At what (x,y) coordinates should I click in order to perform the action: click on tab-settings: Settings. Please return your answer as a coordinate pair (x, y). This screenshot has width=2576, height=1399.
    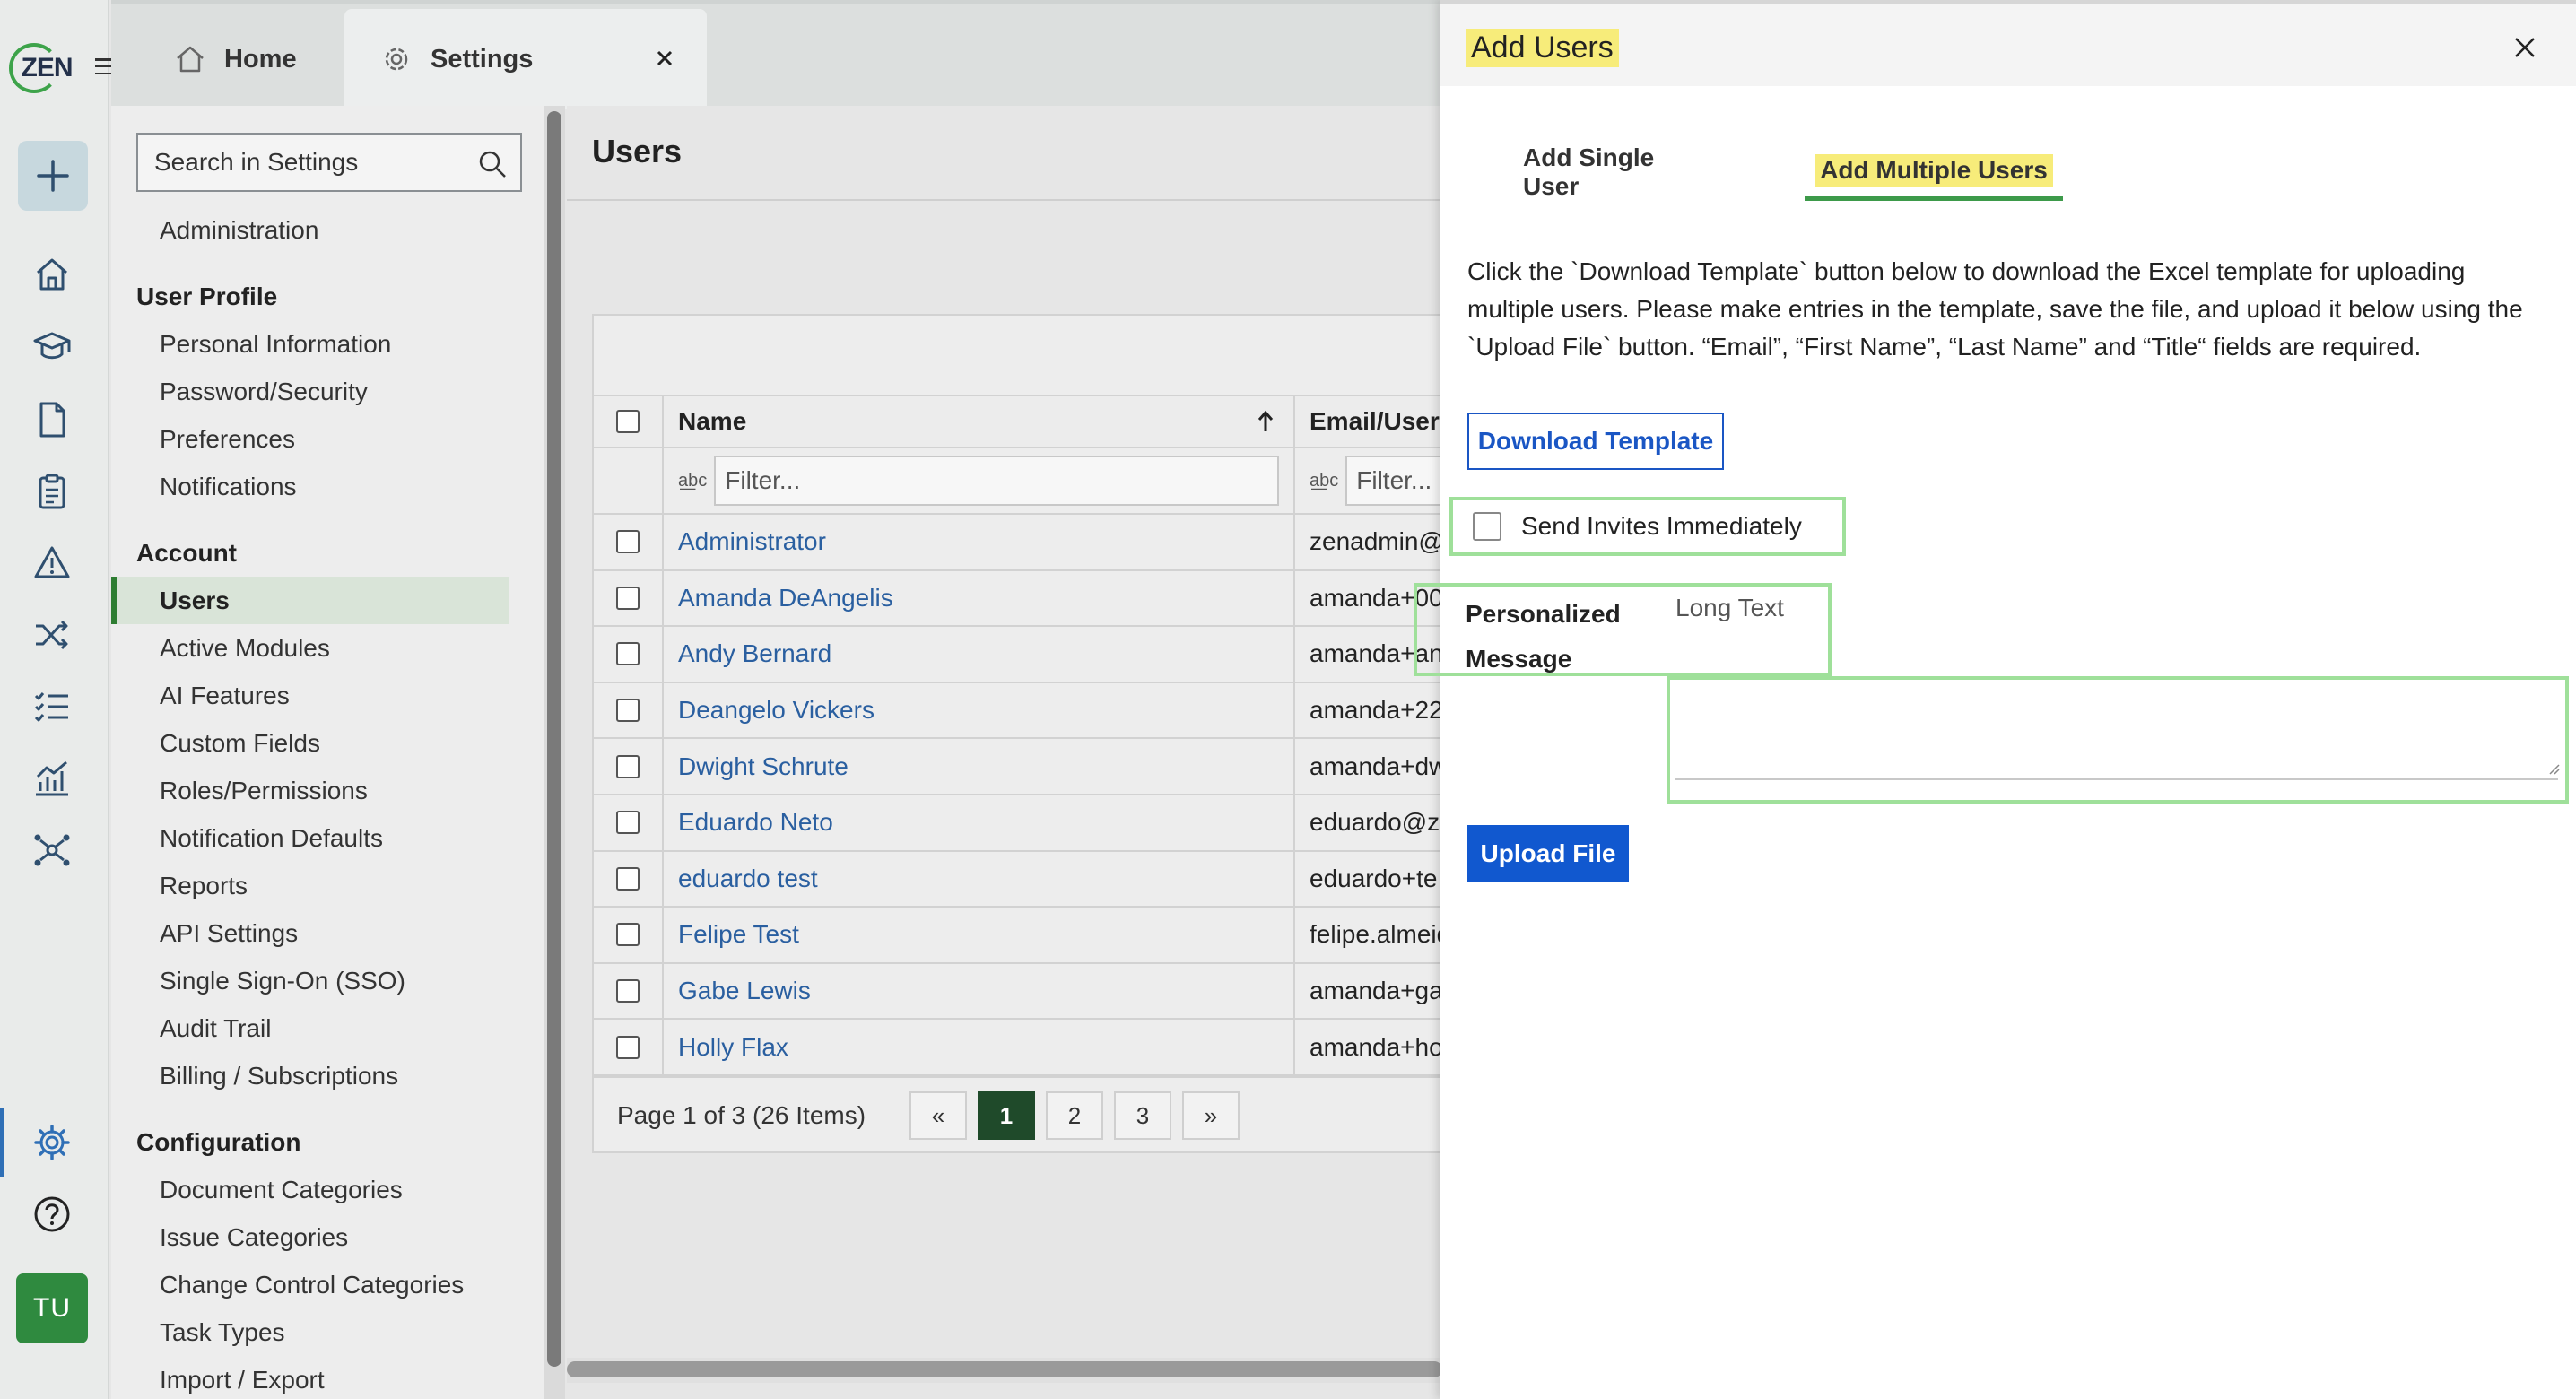
    Looking at the image, I should click on (525, 59).